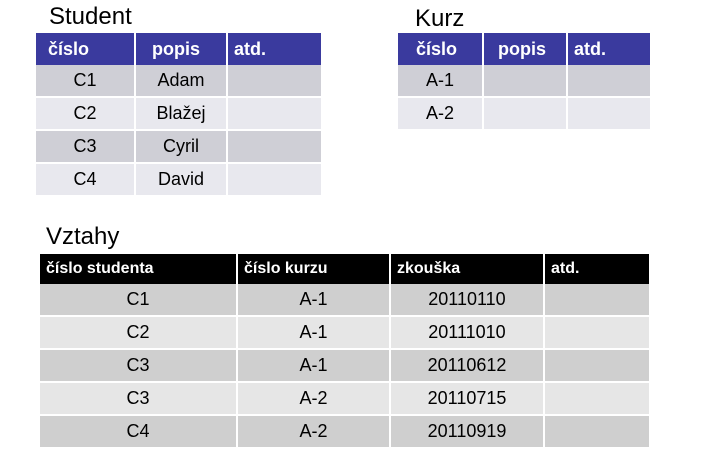 The height and width of the screenshot is (466, 708). What do you see at coordinates (467, 366) in the screenshot?
I see `table-cell: 20110612` at bounding box center [467, 366].